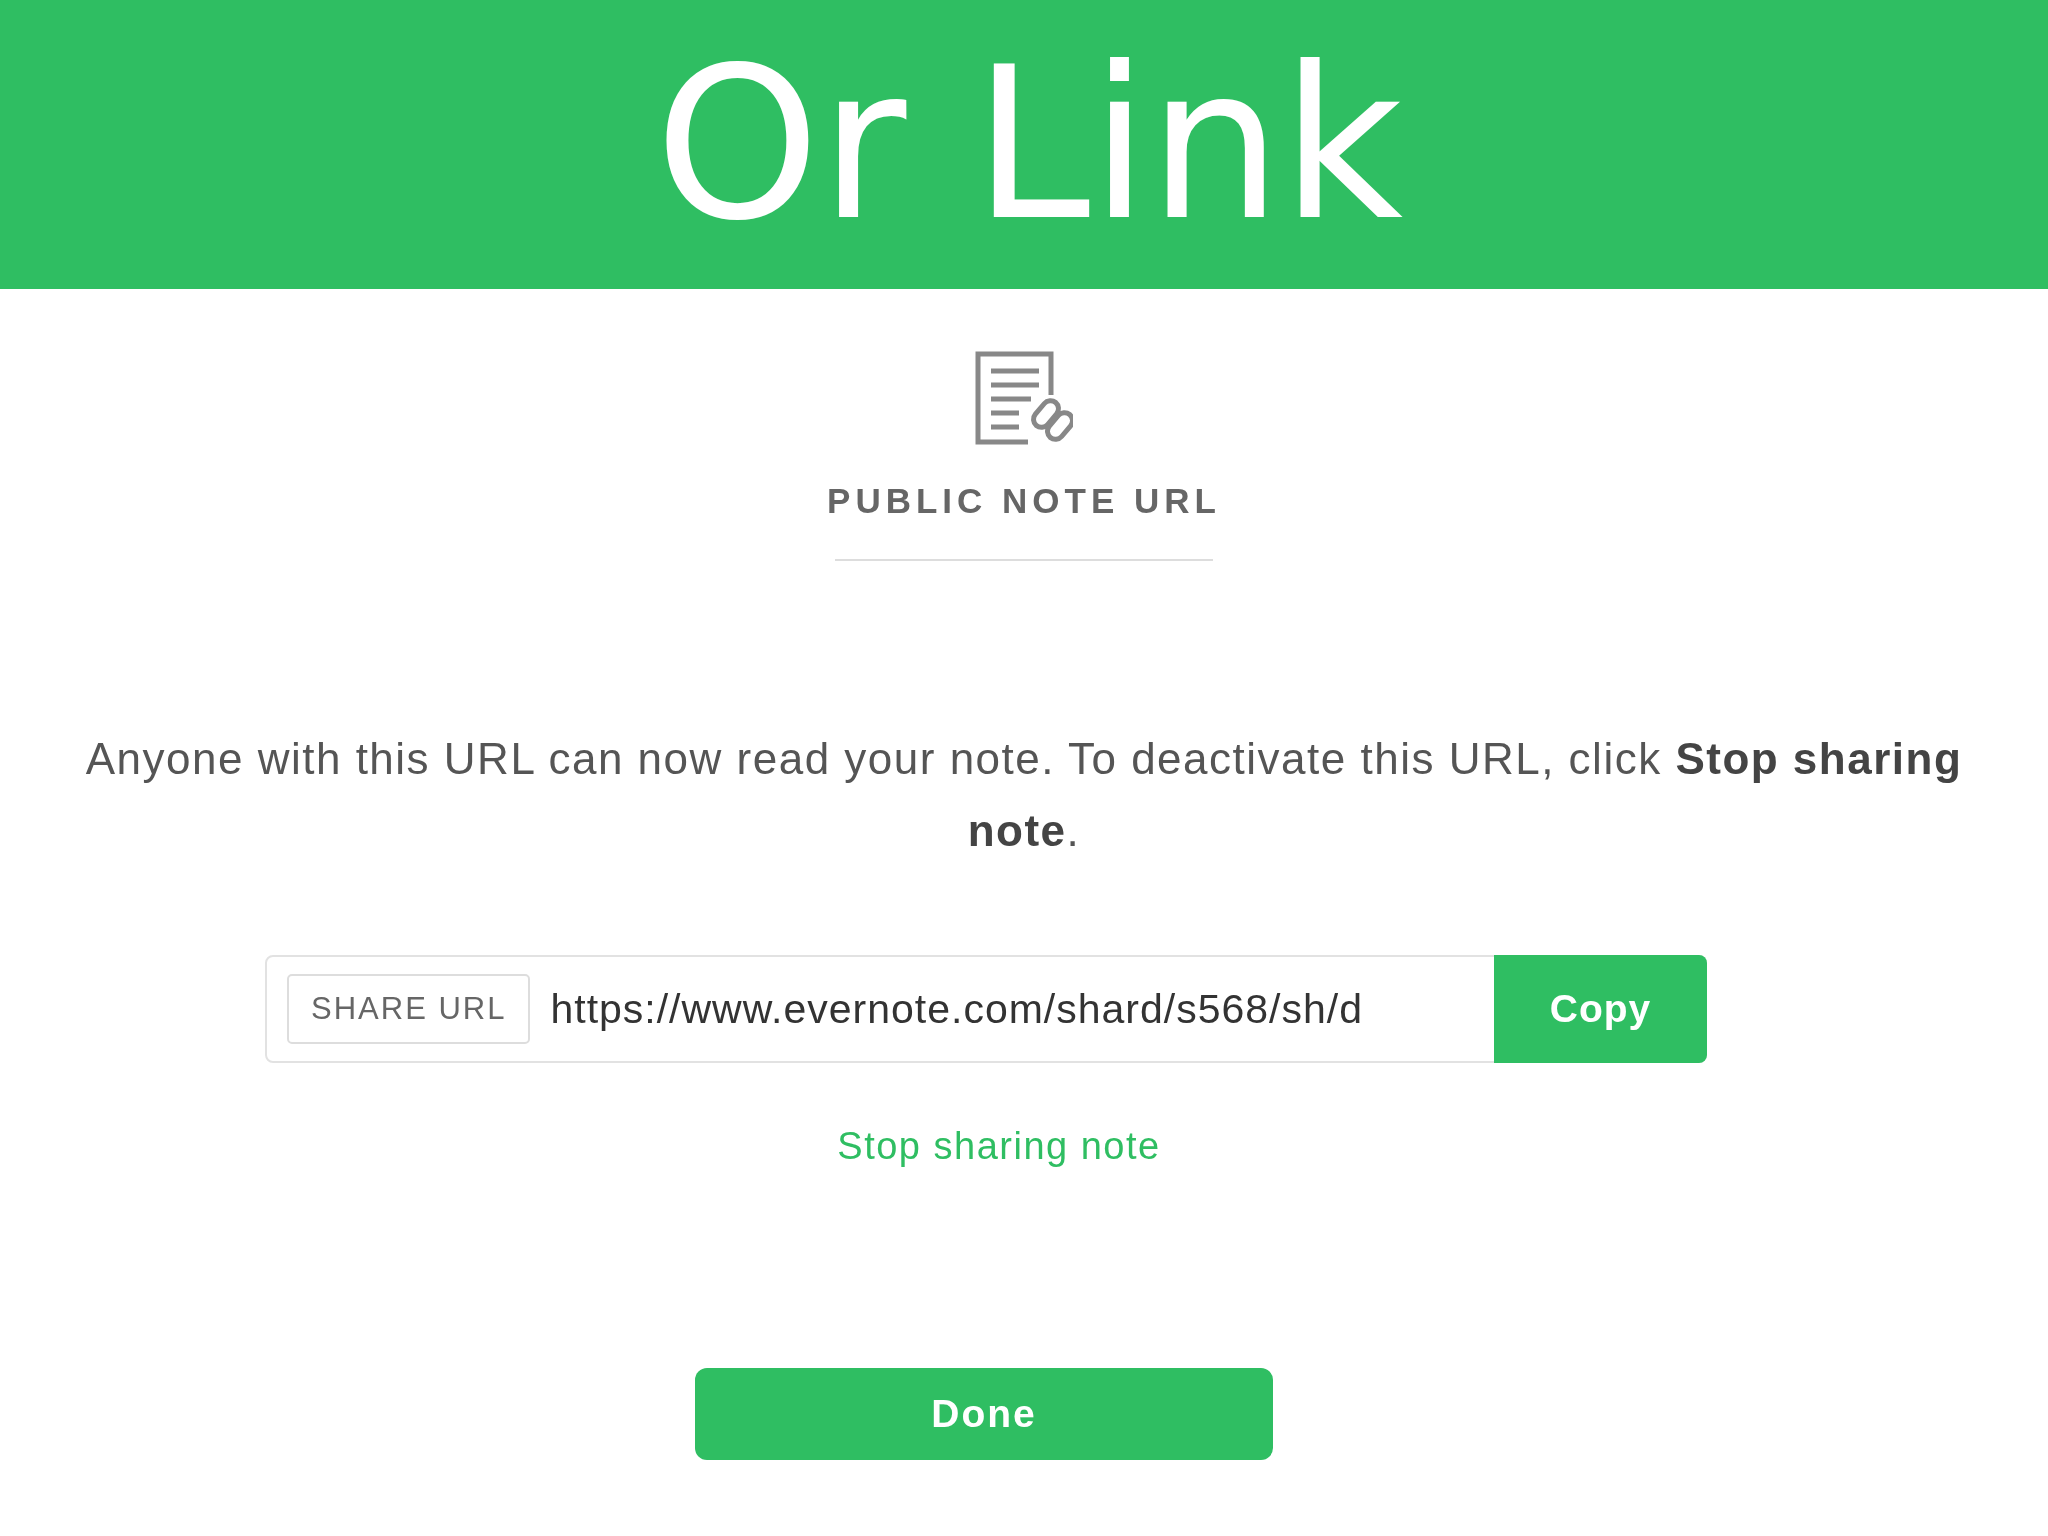  I want to click on share-url-field: SHARE URL https://www.evernote.com/shard/s568/sh/d Copy, so click(986, 1009).